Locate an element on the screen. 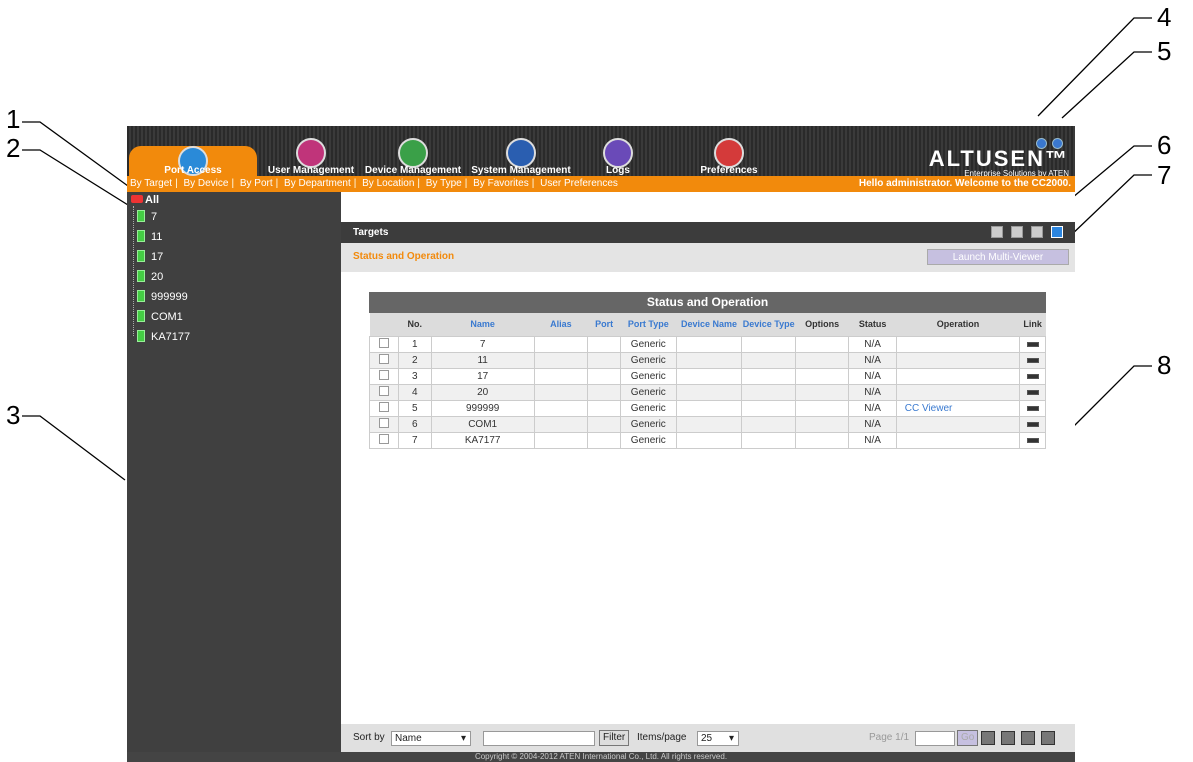 The image size is (1193, 762). subnav-by-type: By Type is located at coordinates (444, 184).